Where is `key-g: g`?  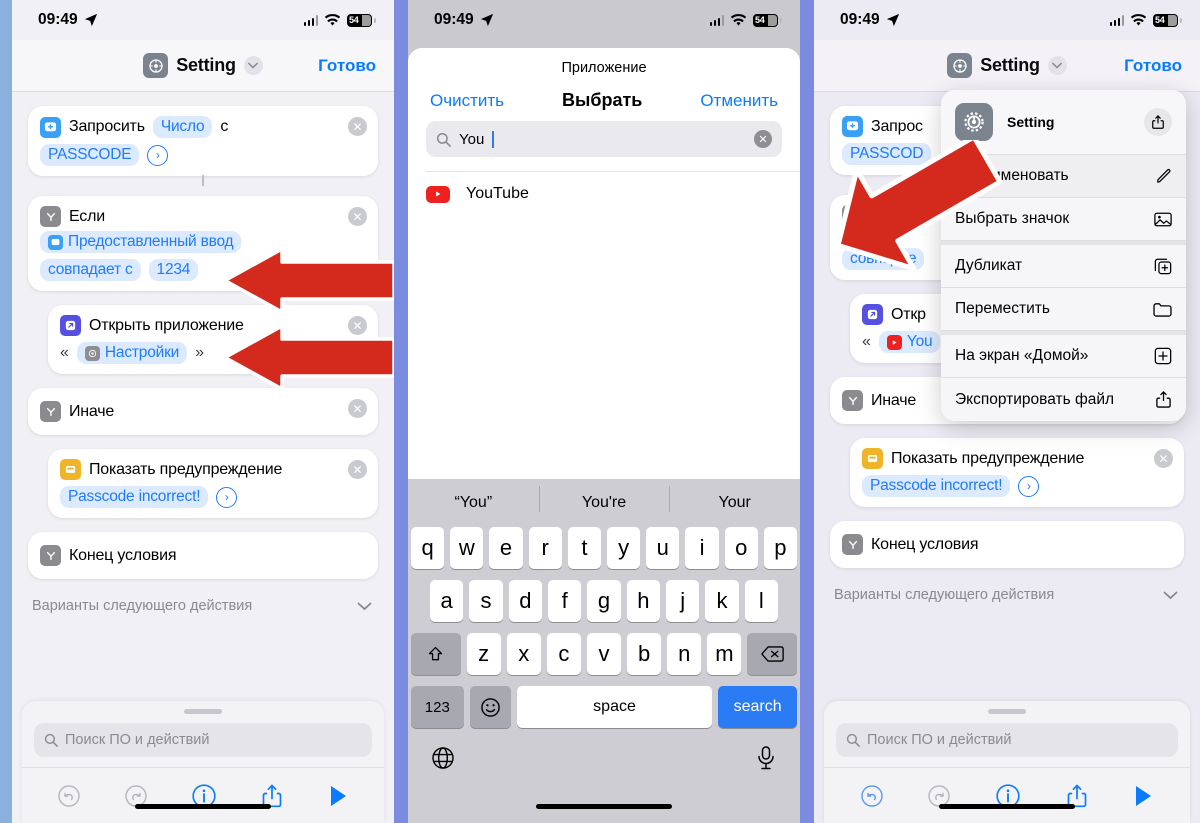
key-g: g is located at coordinates (604, 601).